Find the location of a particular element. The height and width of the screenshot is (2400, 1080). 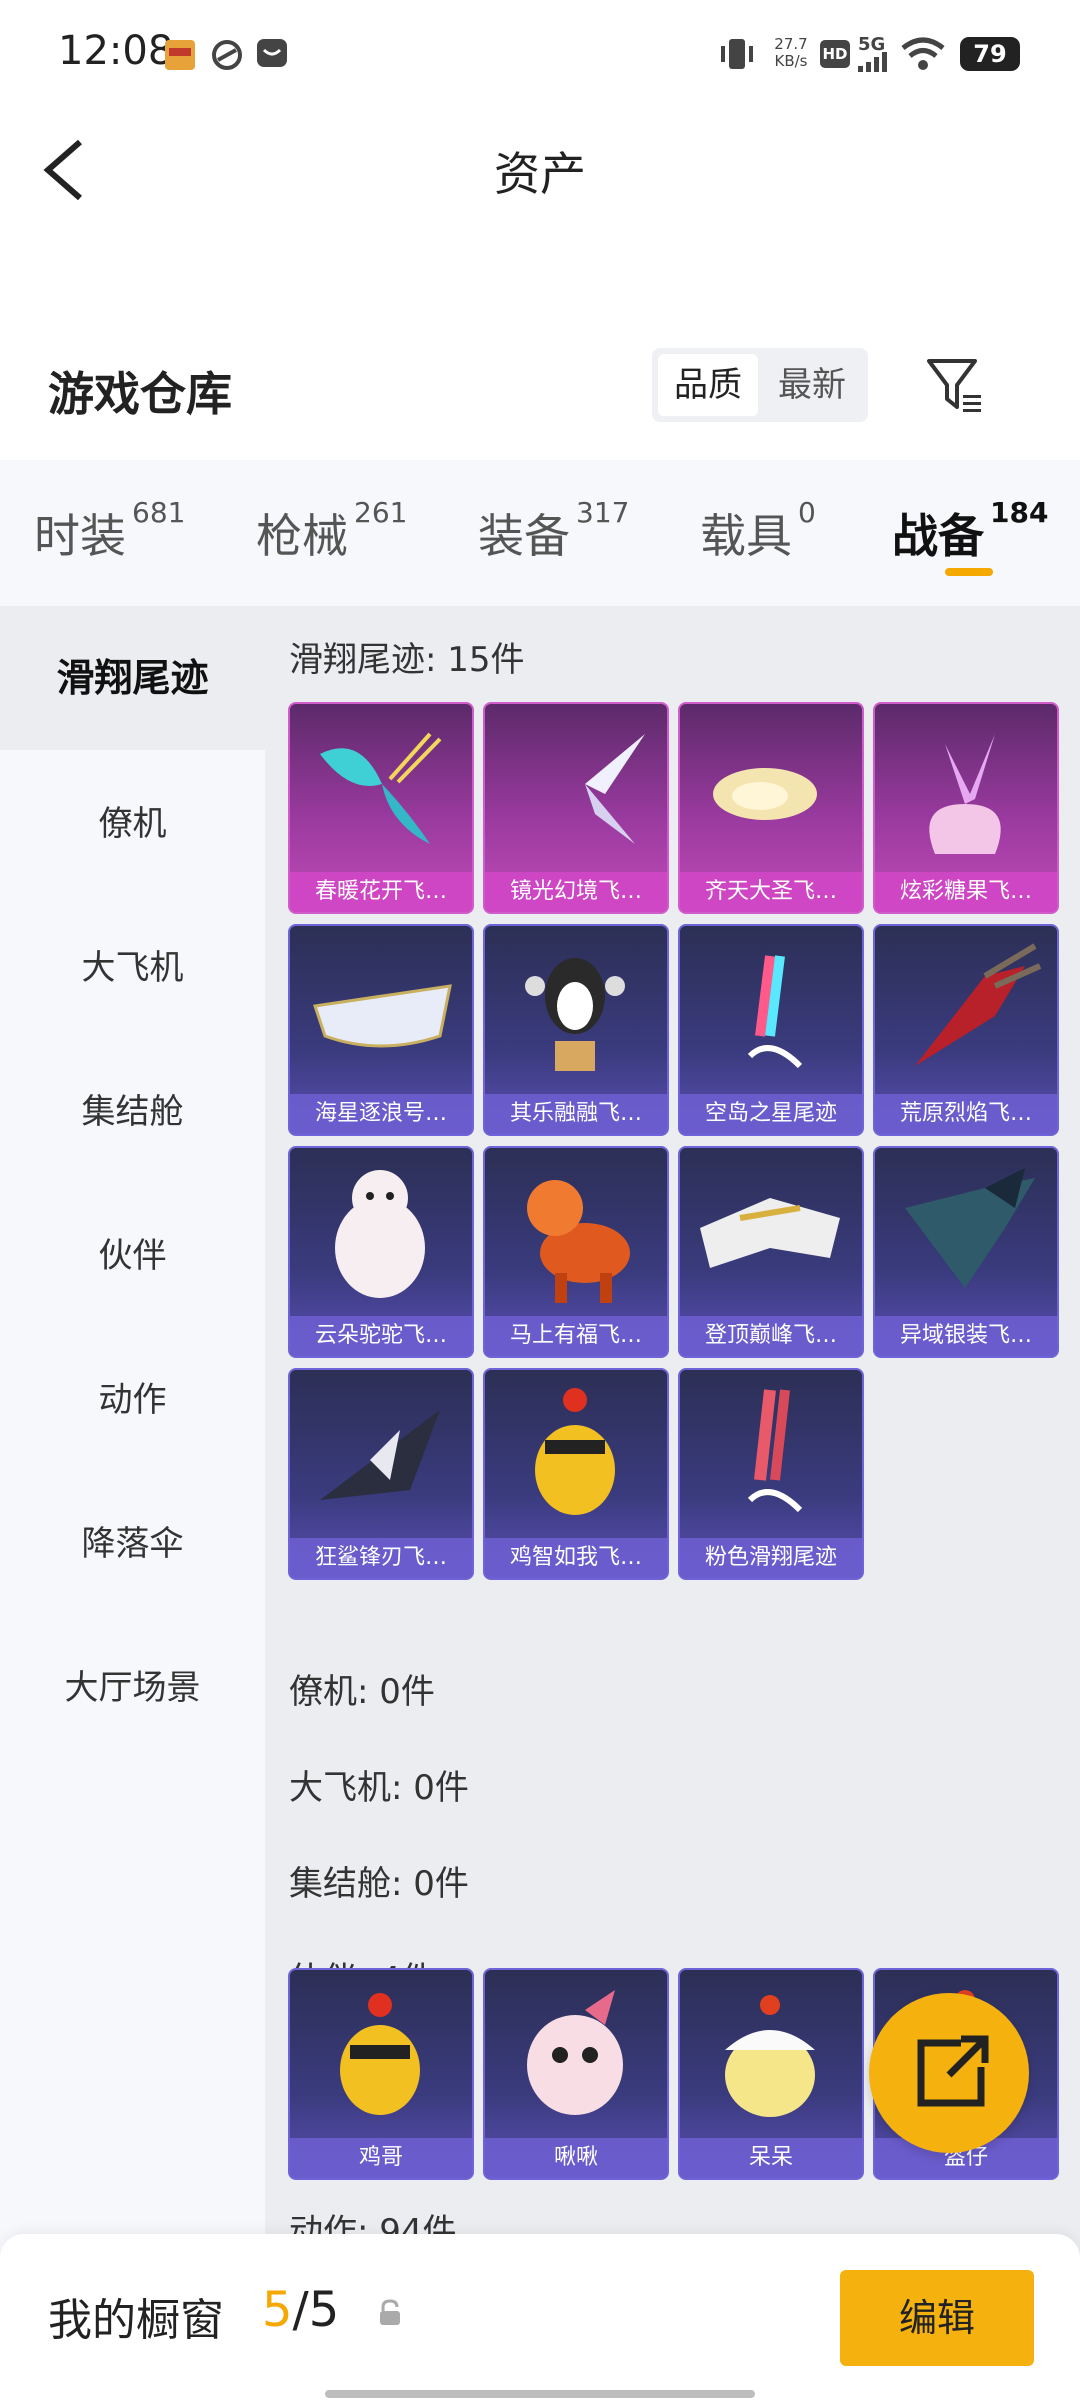

sidebar-item-partner: 伙伴 is located at coordinates (132, 1252).